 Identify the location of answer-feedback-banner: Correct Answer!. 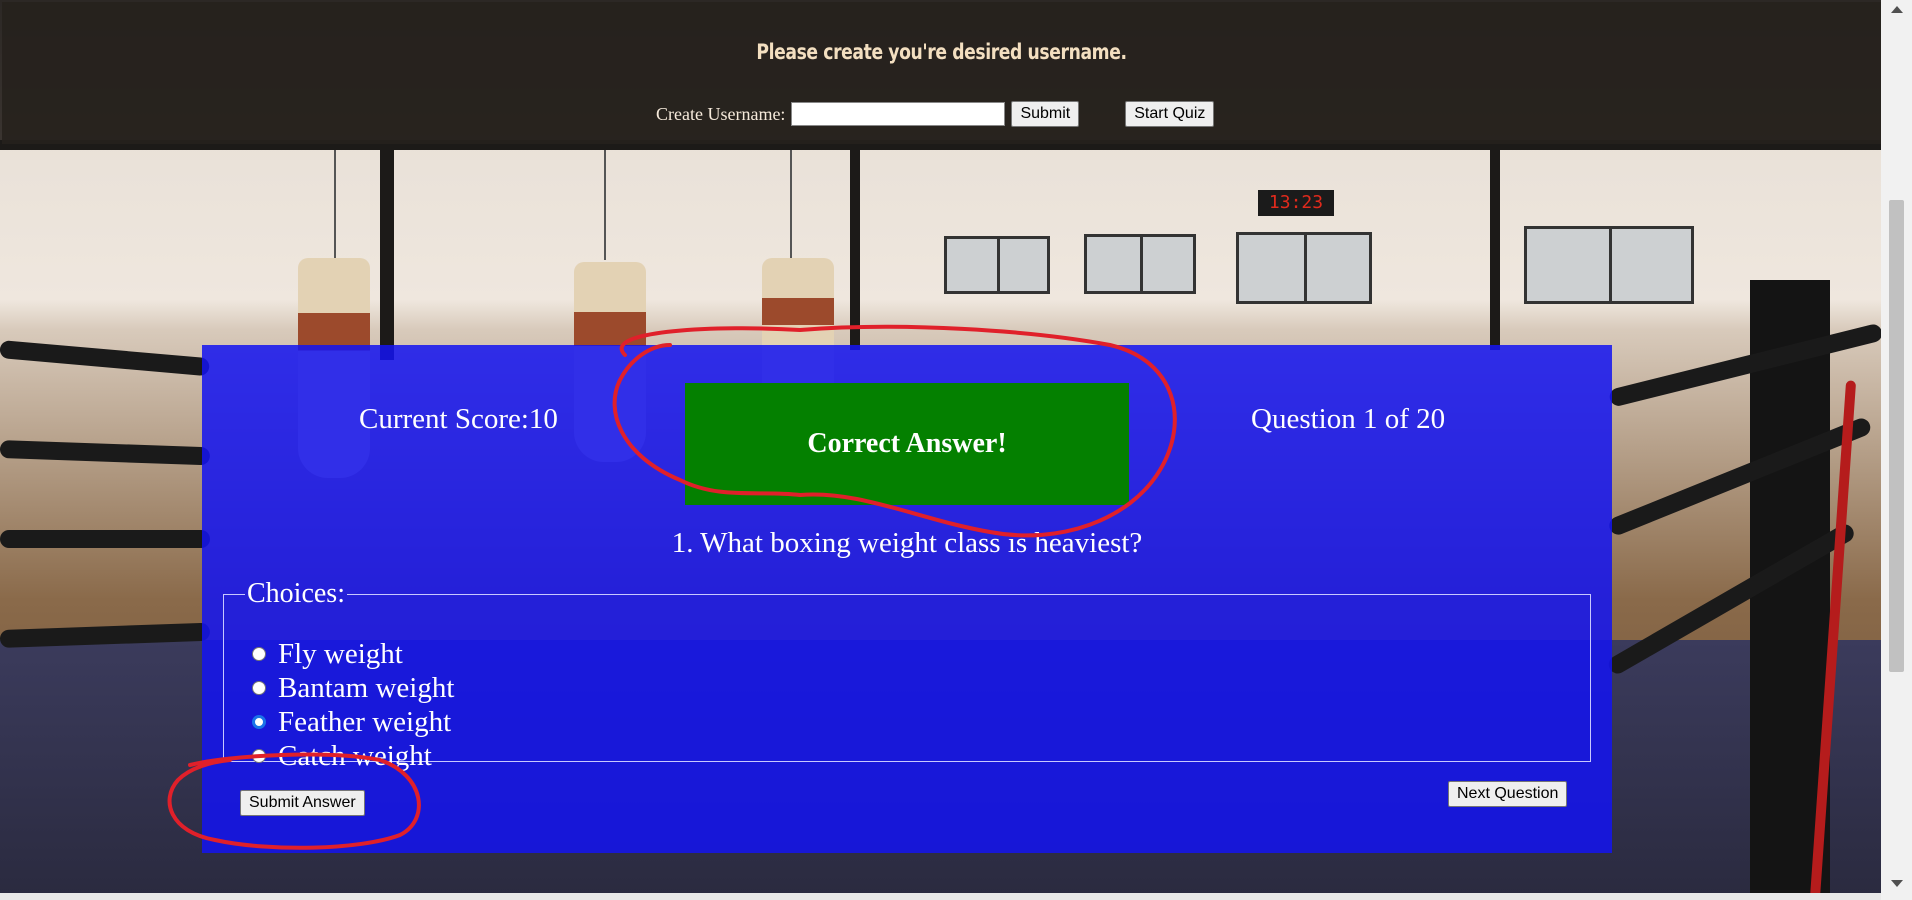
(907, 444).